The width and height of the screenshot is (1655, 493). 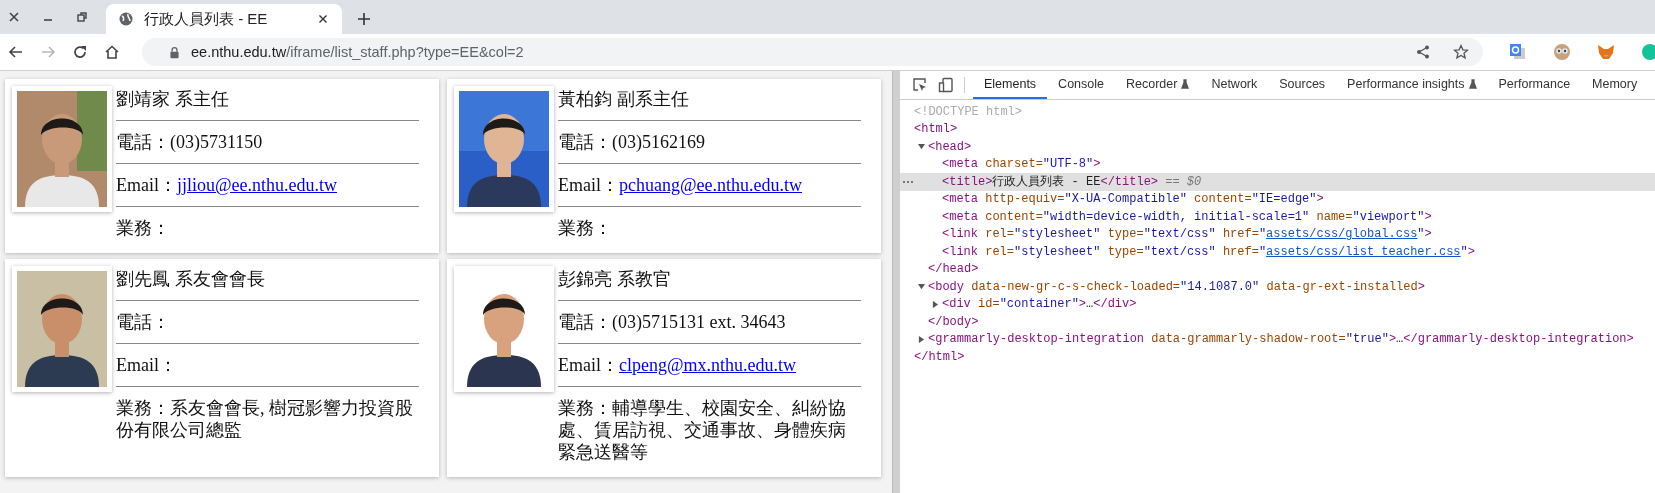 I want to click on devtools-tab: Performance, so click(x=1534, y=85).